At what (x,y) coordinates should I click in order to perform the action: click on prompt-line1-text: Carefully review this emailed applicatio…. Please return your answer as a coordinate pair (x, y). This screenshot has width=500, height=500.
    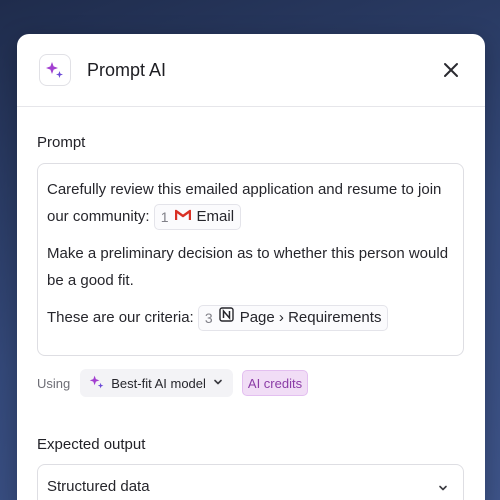
    Looking at the image, I should click on (244, 203).